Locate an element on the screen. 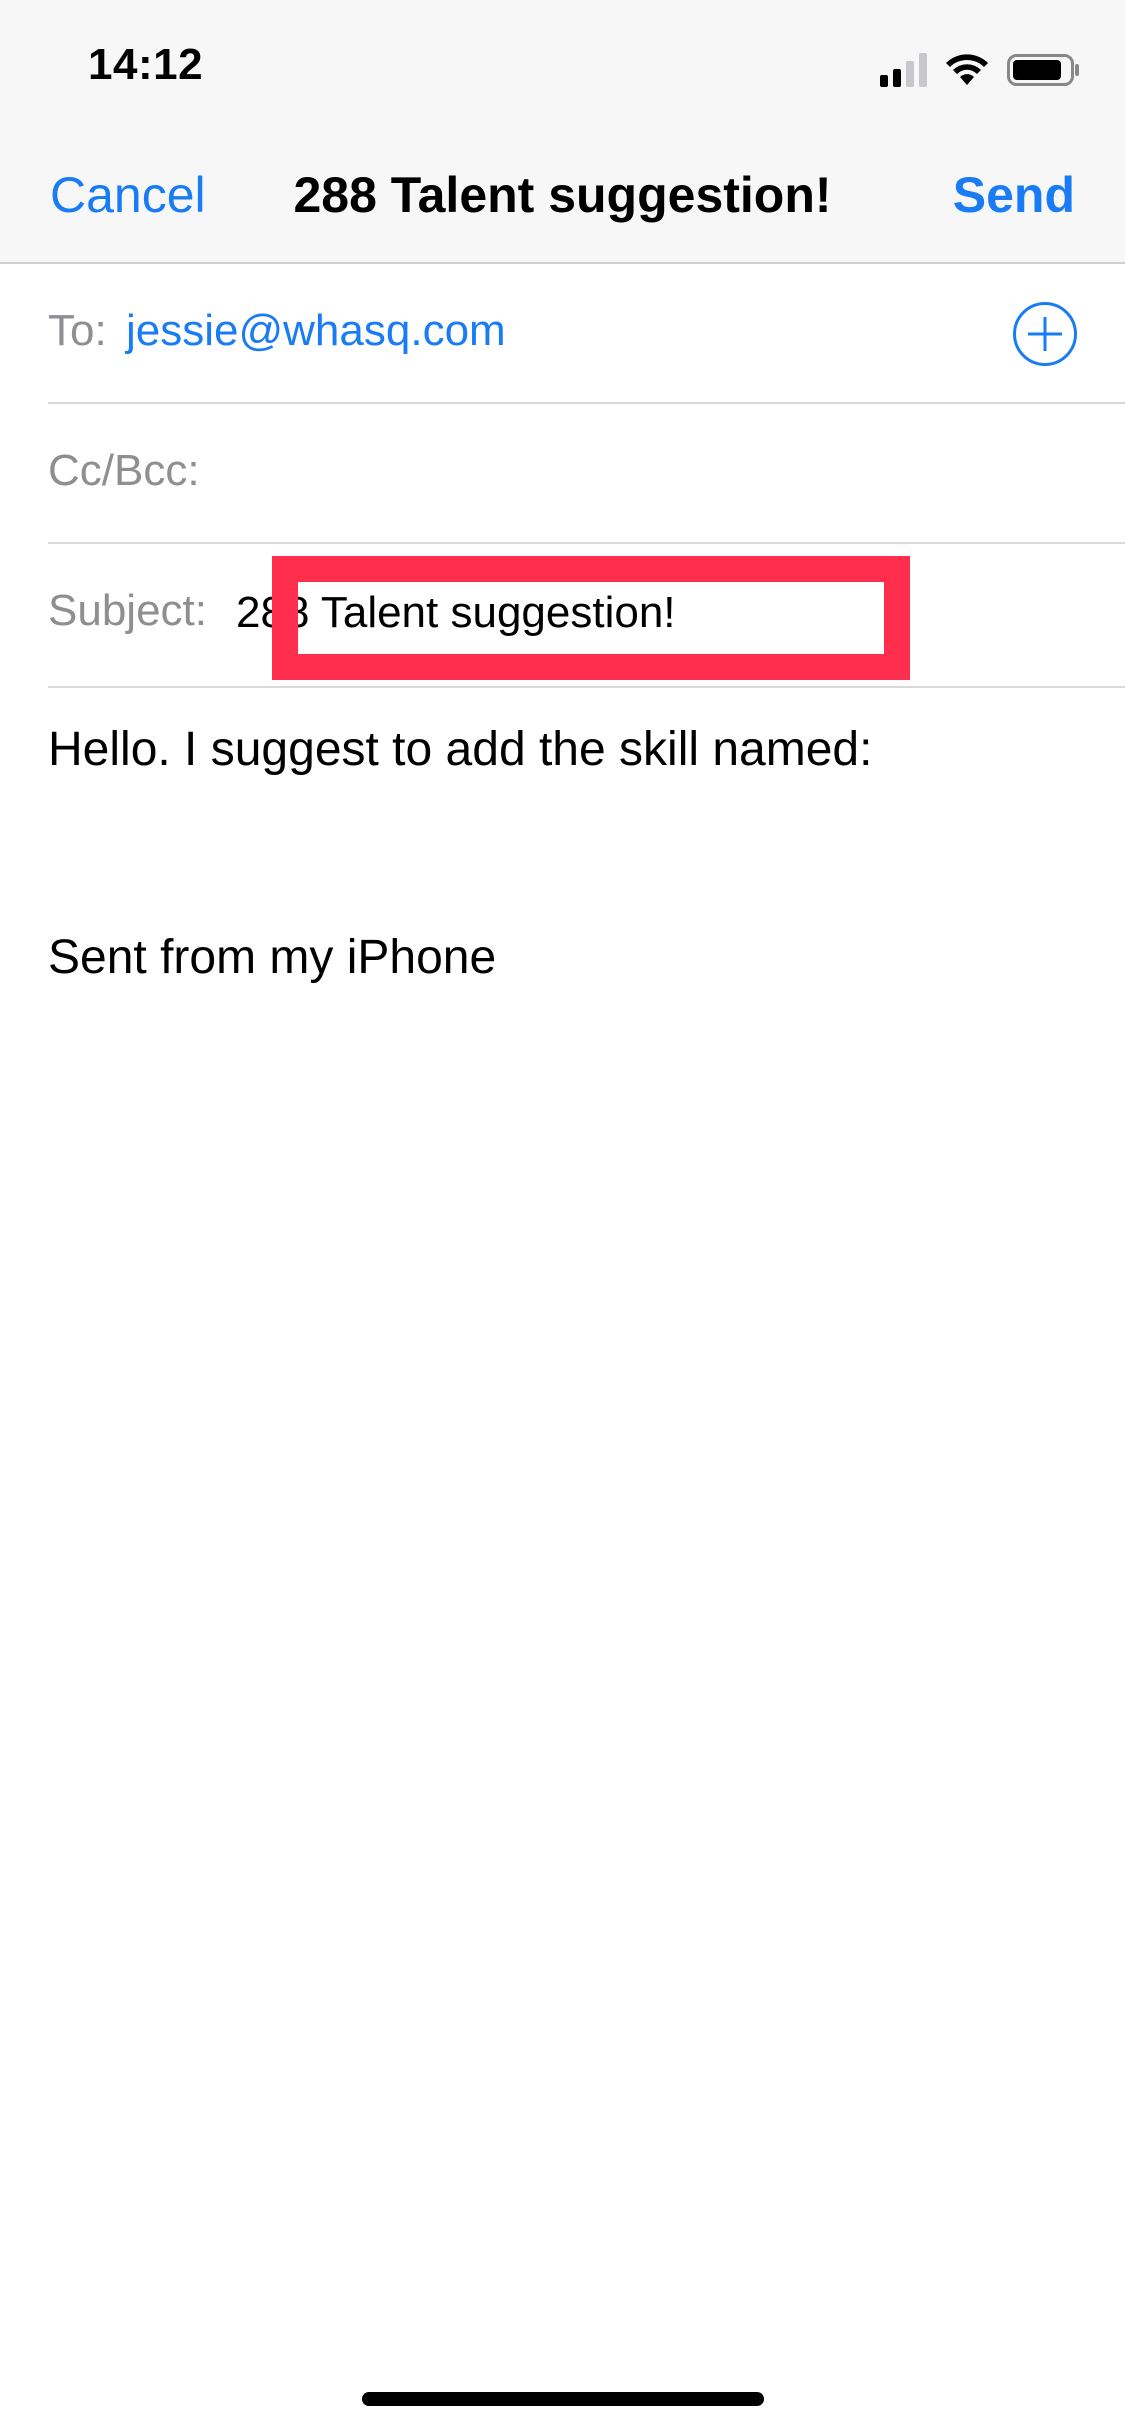  status-time: 14:12 is located at coordinates (146, 64).